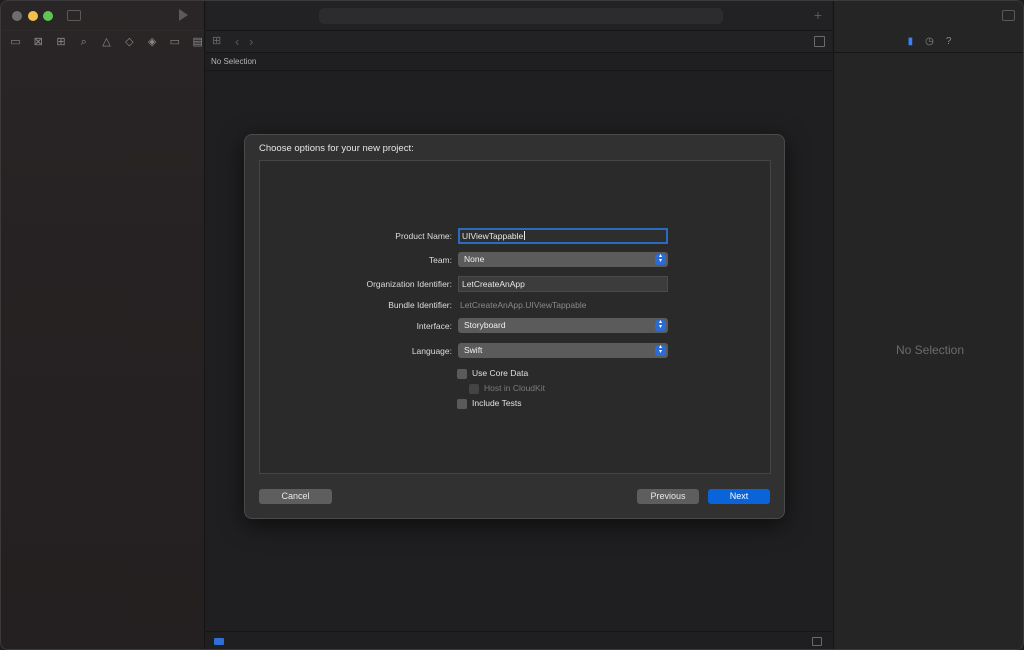  What do you see at coordinates (431, 351) in the screenshot?
I see `language-label: Language:` at bounding box center [431, 351].